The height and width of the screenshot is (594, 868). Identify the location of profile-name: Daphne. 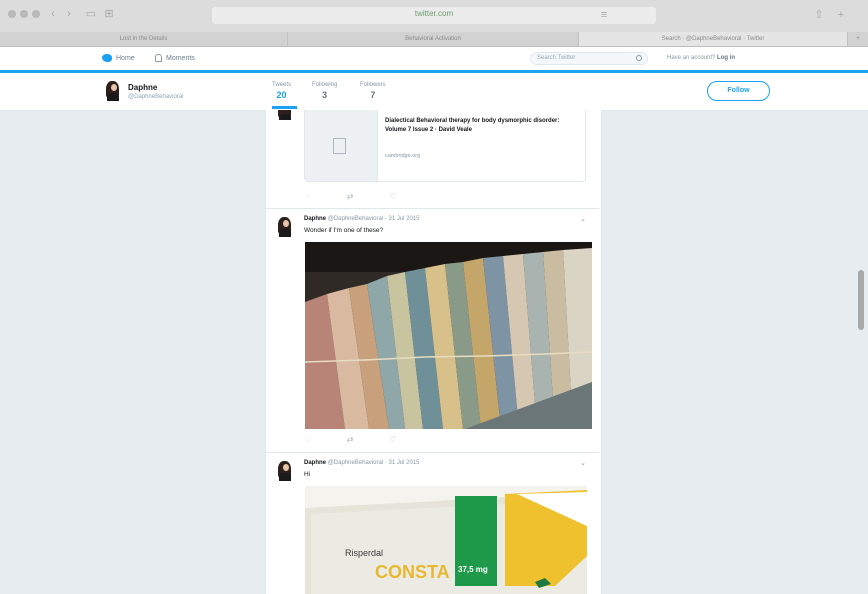
(142, 87).